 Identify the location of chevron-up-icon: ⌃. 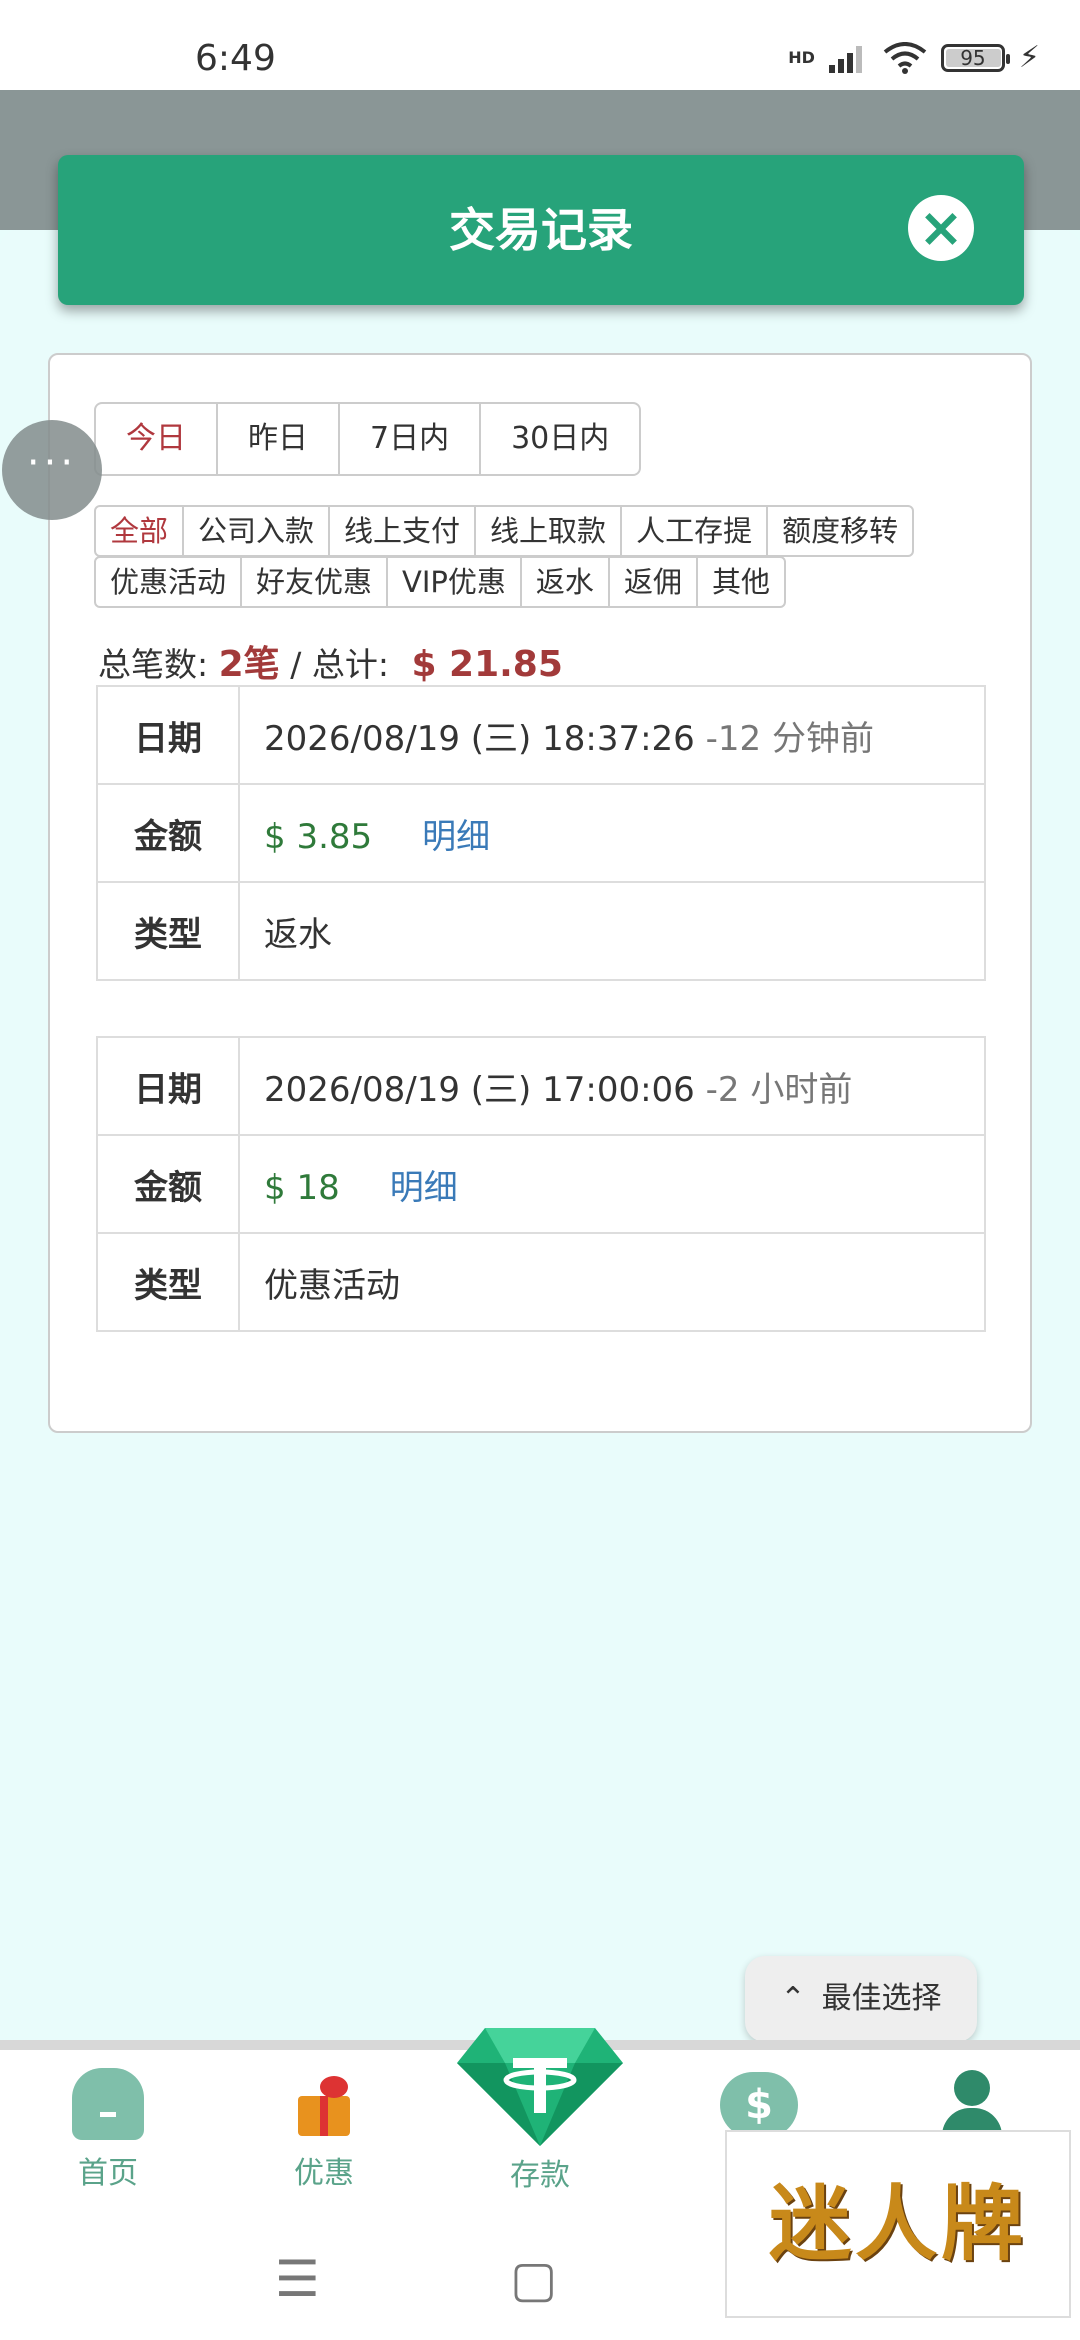
(793, 1998).